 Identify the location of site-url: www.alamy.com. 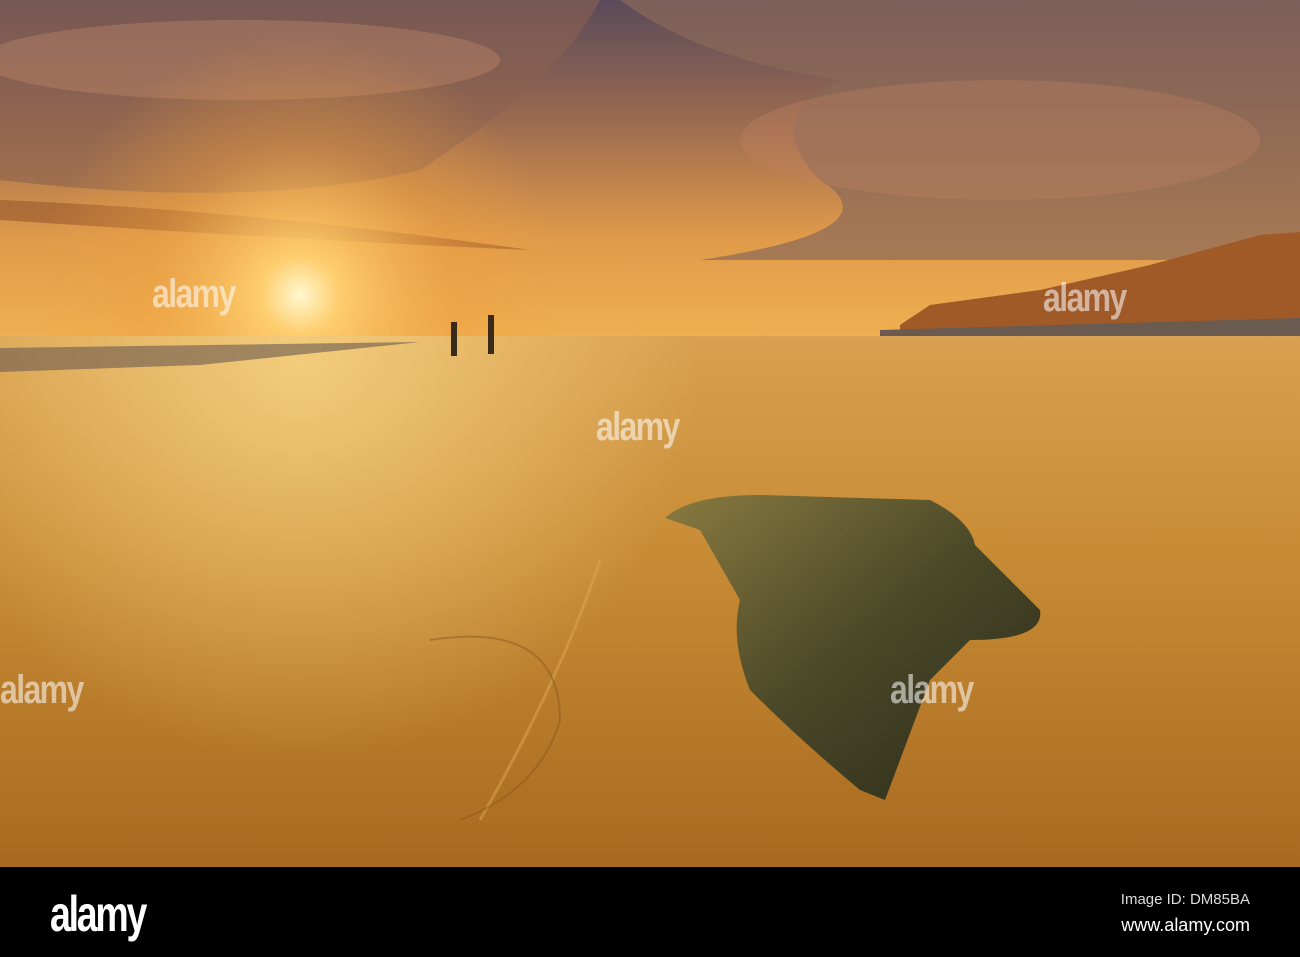
(1185, 925).